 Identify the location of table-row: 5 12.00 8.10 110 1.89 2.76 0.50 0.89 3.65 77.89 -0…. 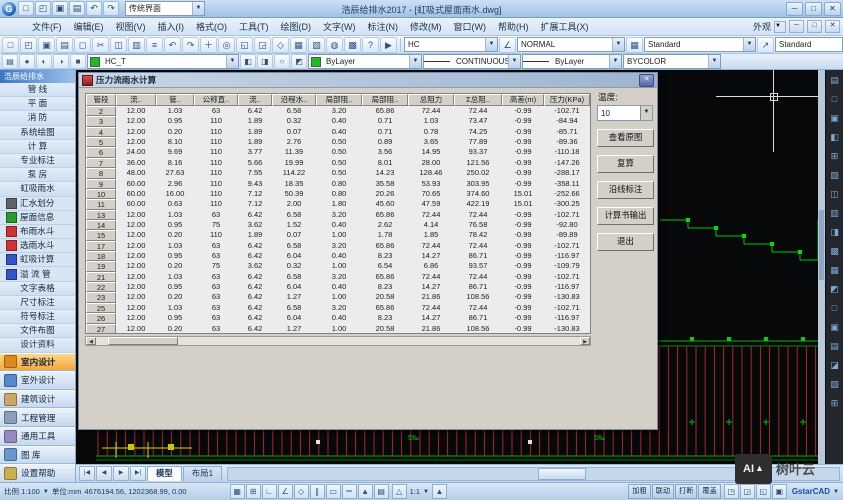
(338, 142).